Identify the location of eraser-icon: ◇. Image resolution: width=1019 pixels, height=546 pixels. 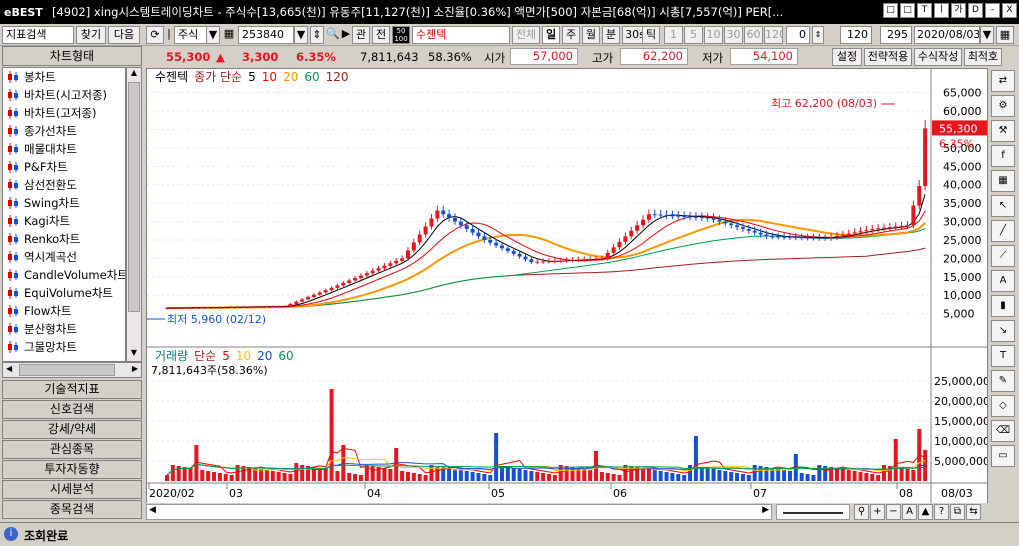
(1003, 406).